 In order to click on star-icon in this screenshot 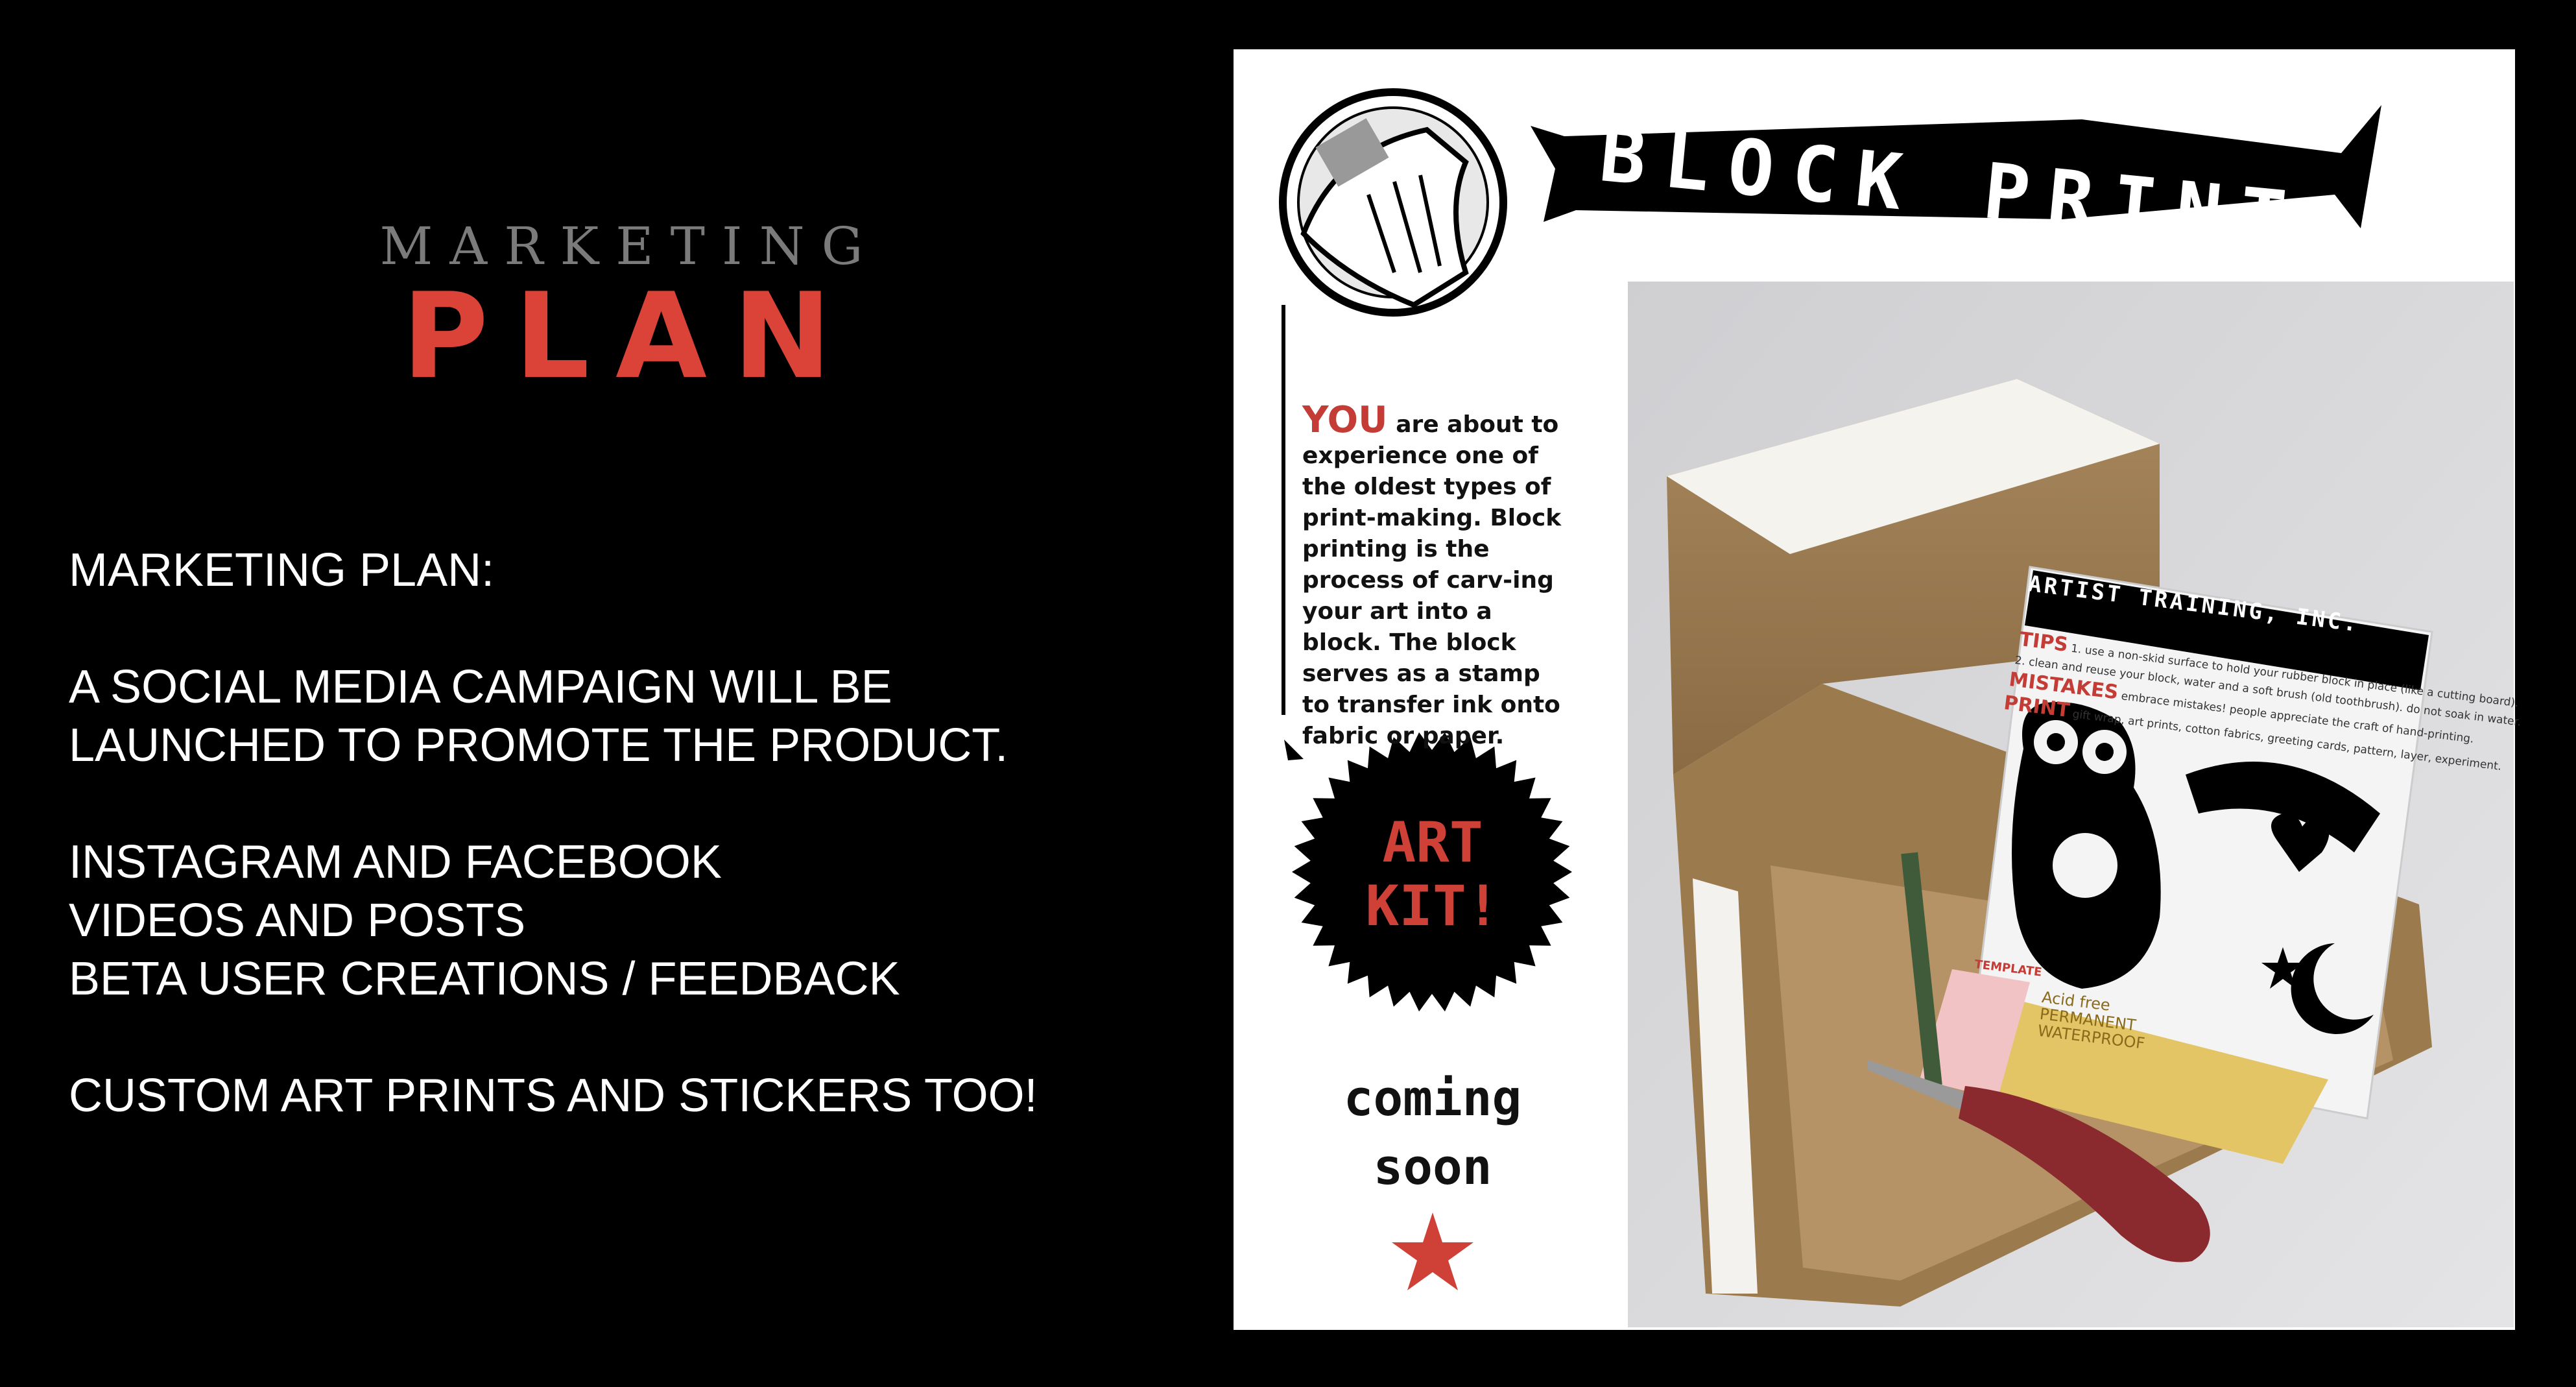, I will do `click(1432, 1251)`.